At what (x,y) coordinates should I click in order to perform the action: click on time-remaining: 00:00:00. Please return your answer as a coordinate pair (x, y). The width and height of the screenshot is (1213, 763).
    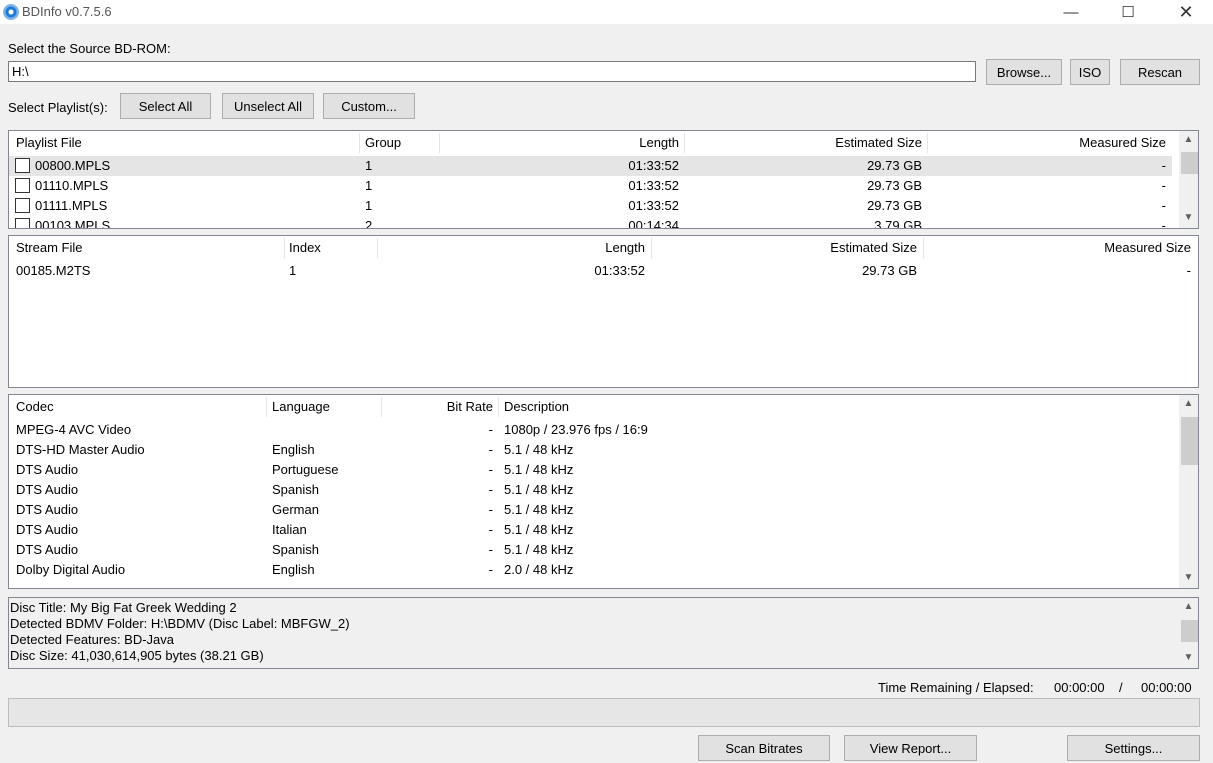
    Looking at the image, I should click on (1079, 687).